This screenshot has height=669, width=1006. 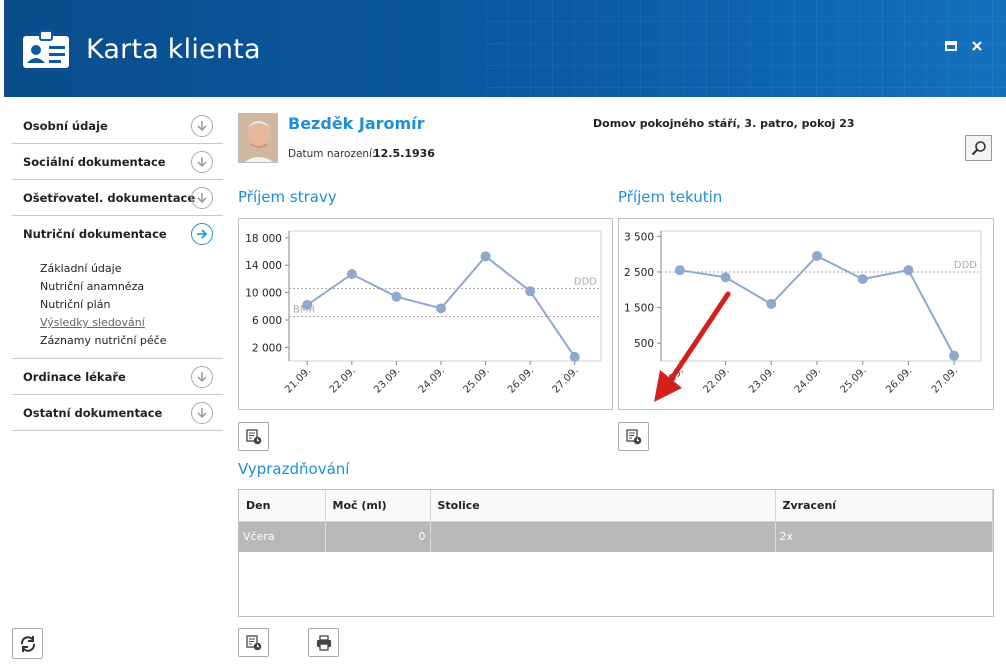 What do you see at coordinates (616, 553) in the screenshot?
I see `excretion-table: Den Moč (ml) Stolice Zvracení Včera 0 2x` at bounding box center [616, 553].